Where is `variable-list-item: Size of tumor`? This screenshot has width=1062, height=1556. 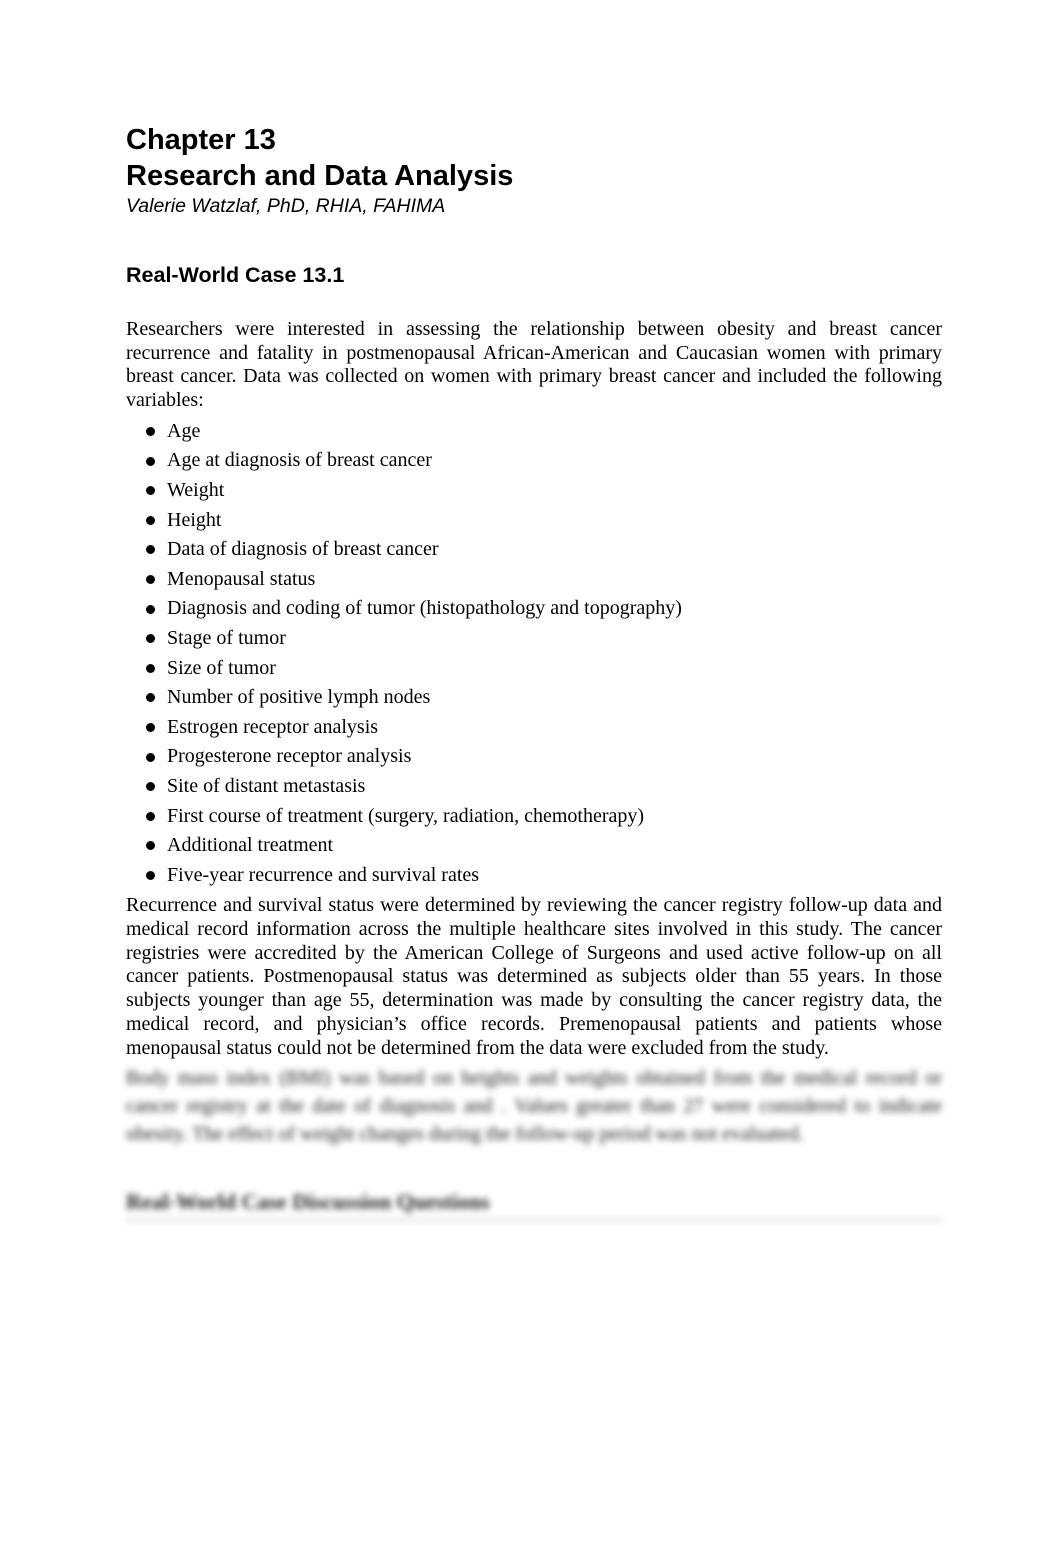 variable-list-item: Size of tumor is located at coordinates (544, 669).